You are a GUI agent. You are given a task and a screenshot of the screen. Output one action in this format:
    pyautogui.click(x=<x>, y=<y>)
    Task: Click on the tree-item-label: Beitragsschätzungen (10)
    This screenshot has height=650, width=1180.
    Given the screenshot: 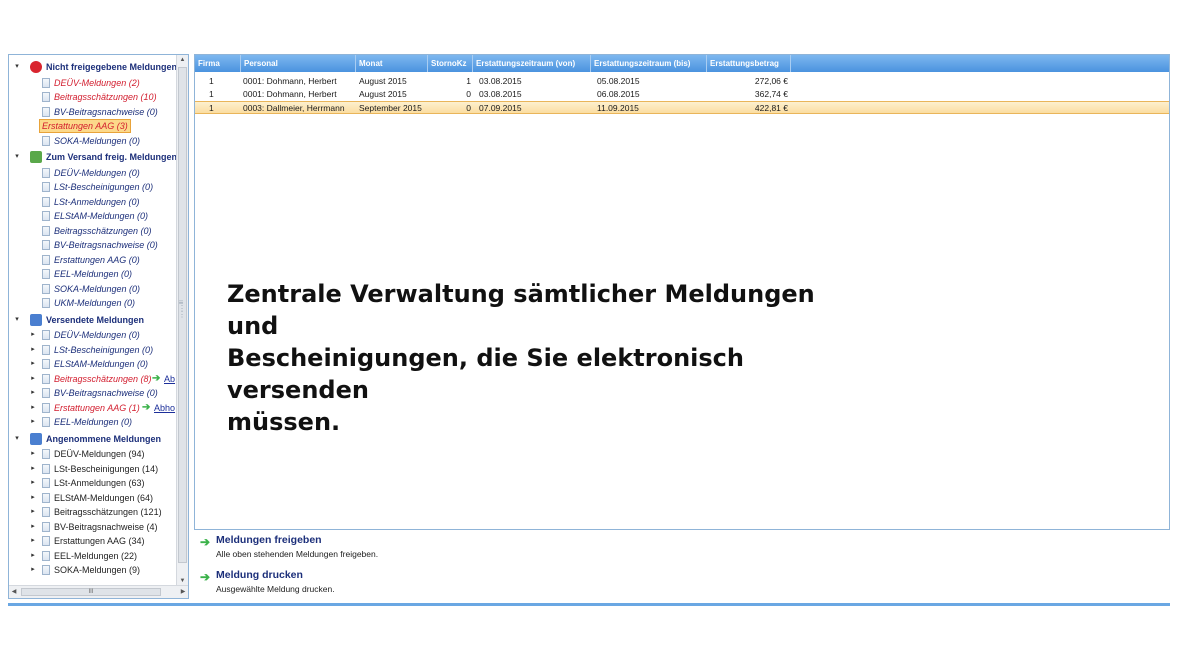 What is the action you would take?
    pyautogui.click(x=105, y=97)
    